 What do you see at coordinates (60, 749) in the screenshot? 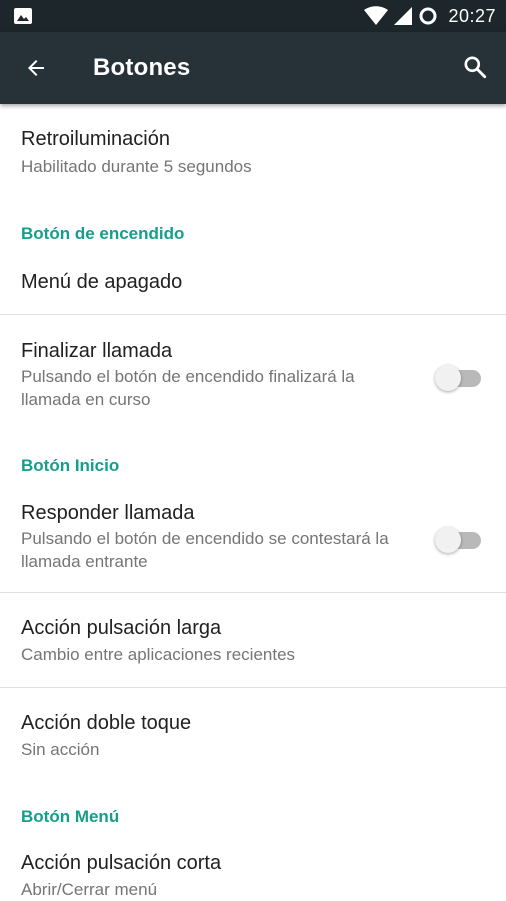
I see `setting-summary: Sin acción` at bounding box center [60, 749].